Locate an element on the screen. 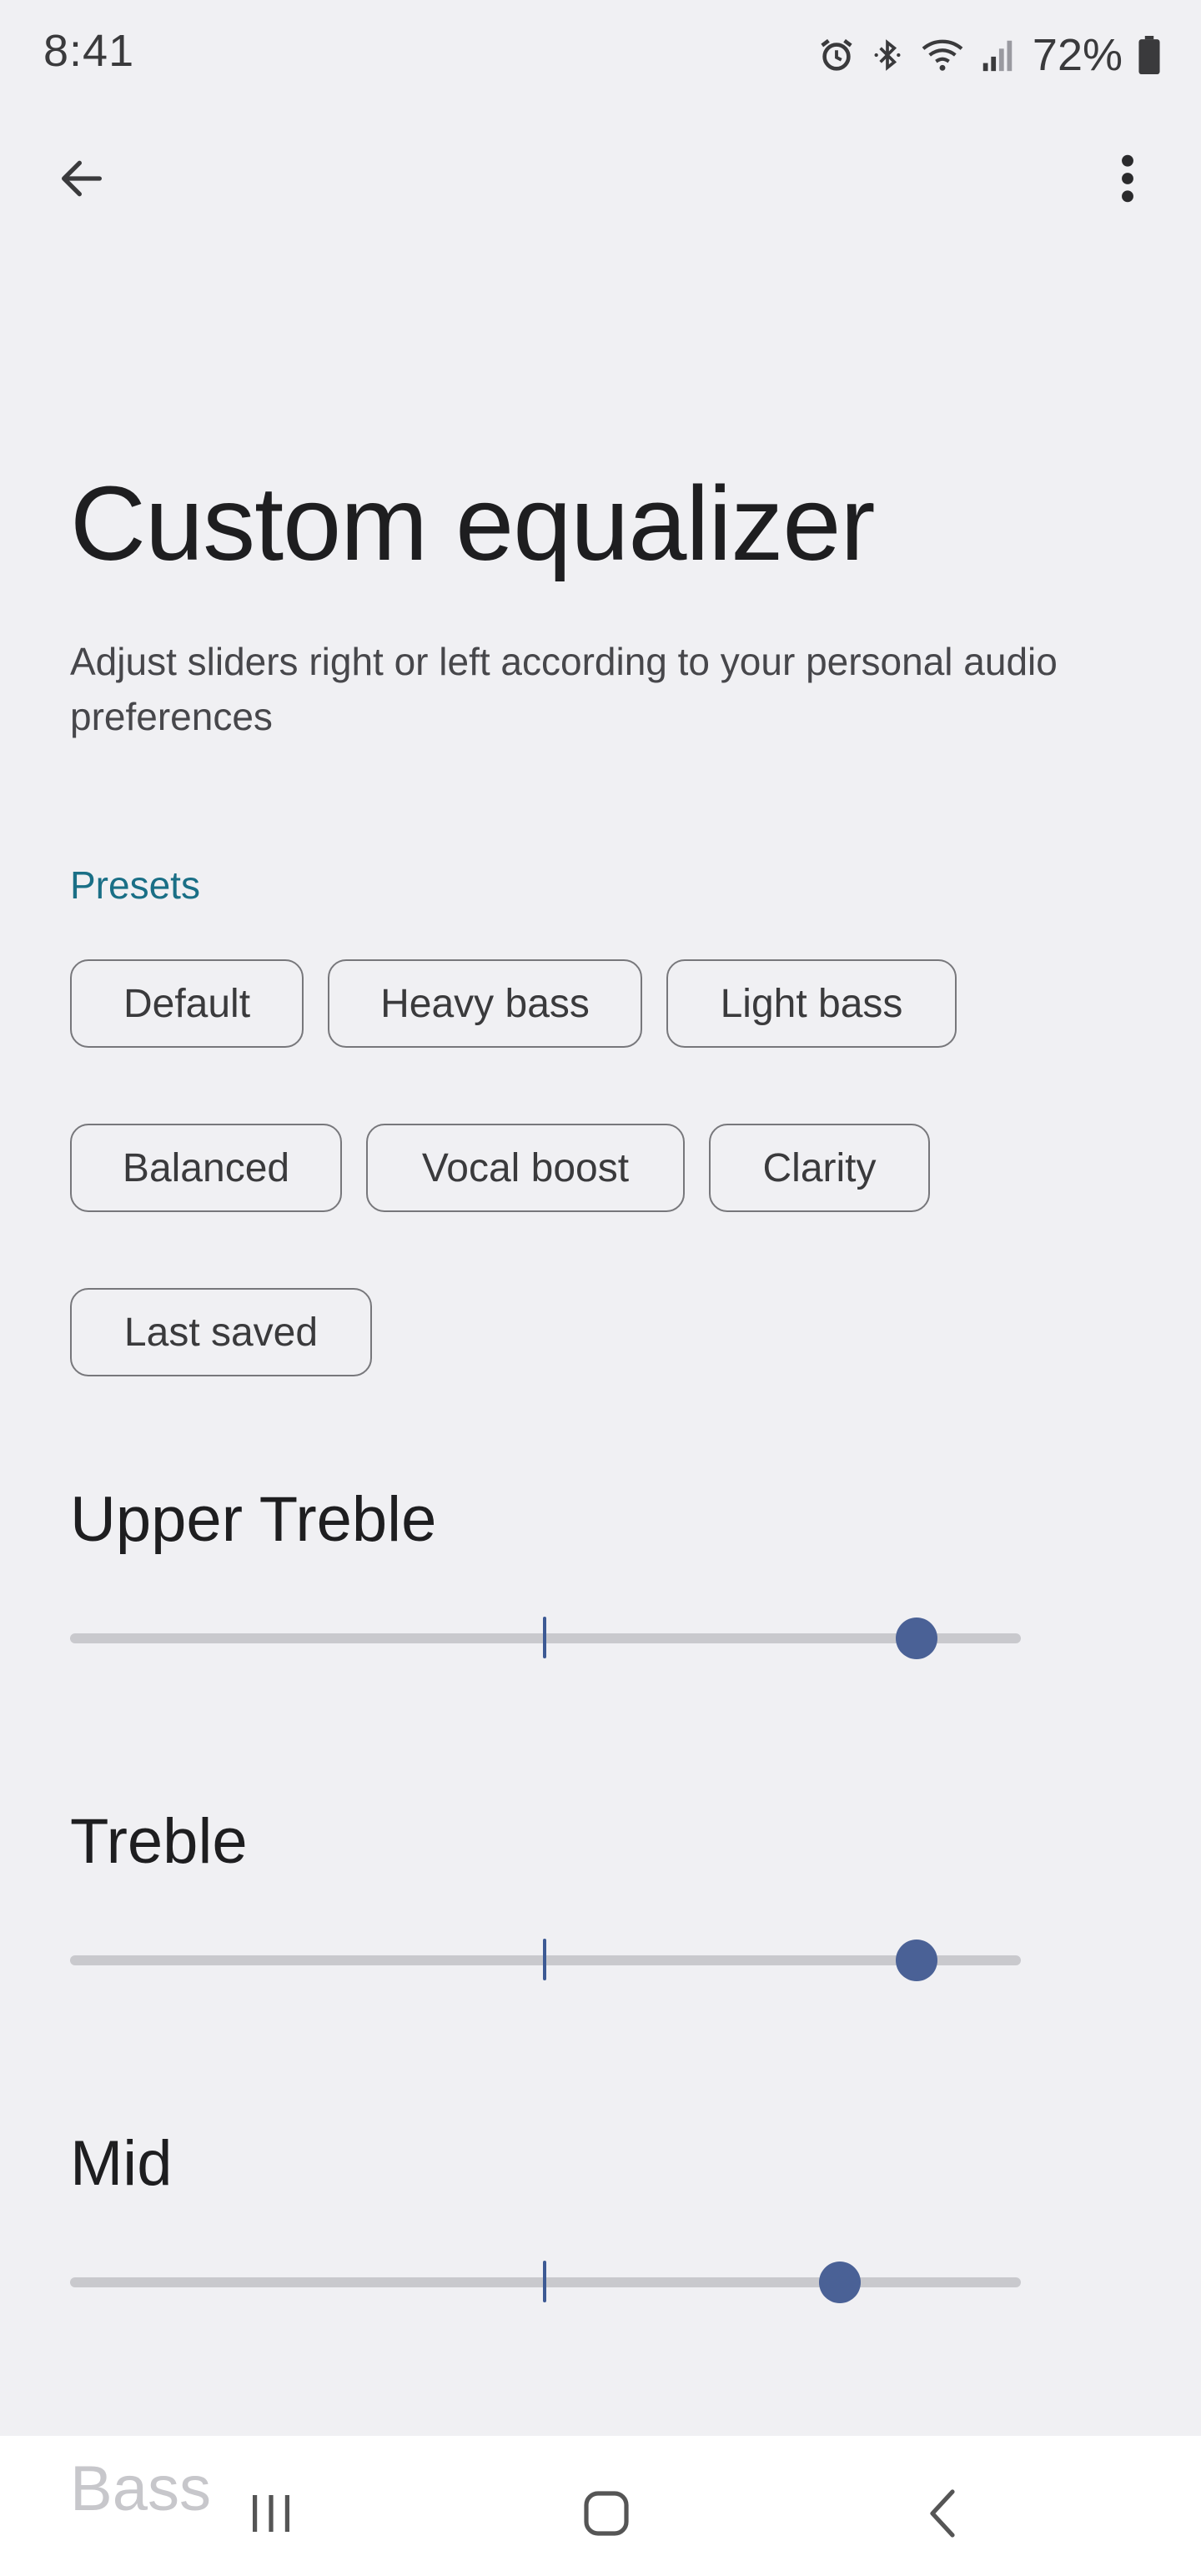 Image resolution: width=1201 pixels, height=2576 pixels. presets-label: Presets is located at coordinates (135, 885).